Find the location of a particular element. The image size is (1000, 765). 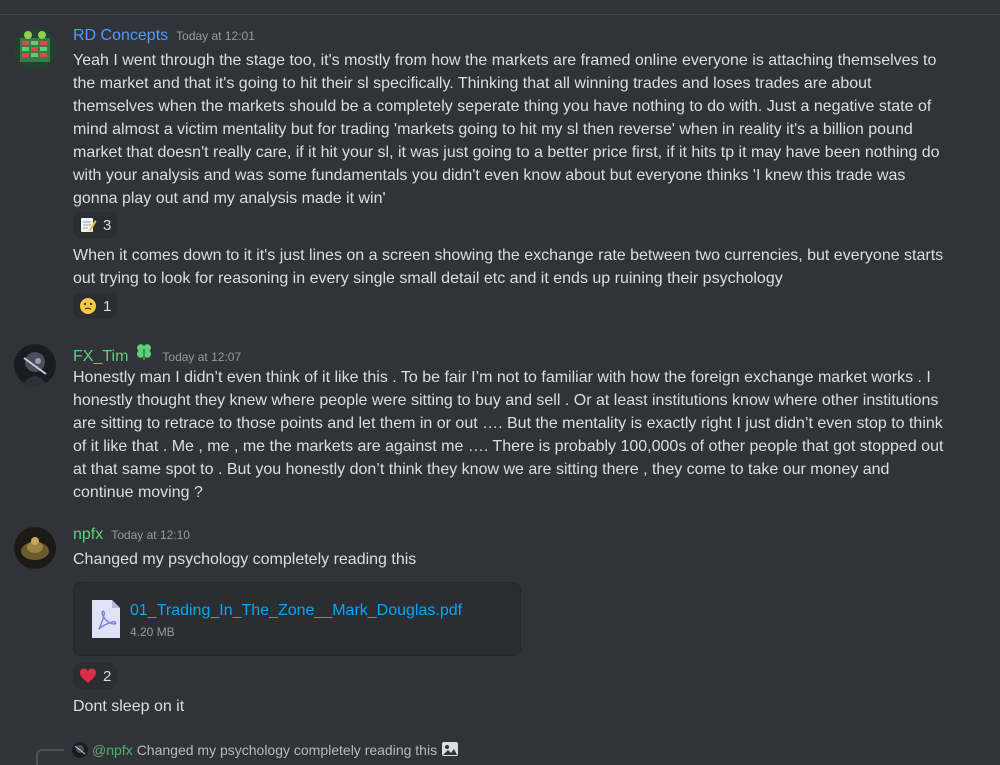

avatar-rd-concepts is located at coordinates (35, 49).